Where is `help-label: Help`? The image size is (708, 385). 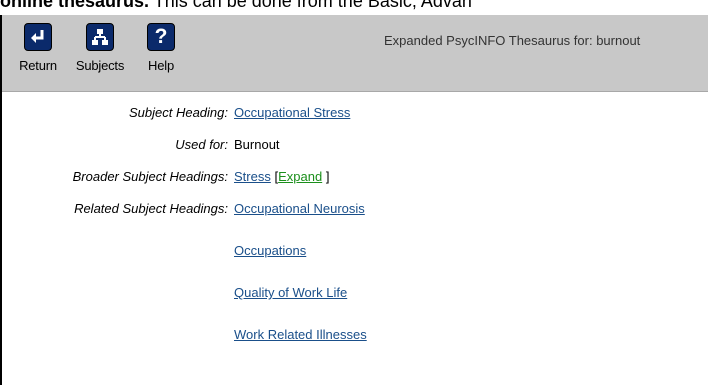
help-label: Help is located at coordinates (161, 65).